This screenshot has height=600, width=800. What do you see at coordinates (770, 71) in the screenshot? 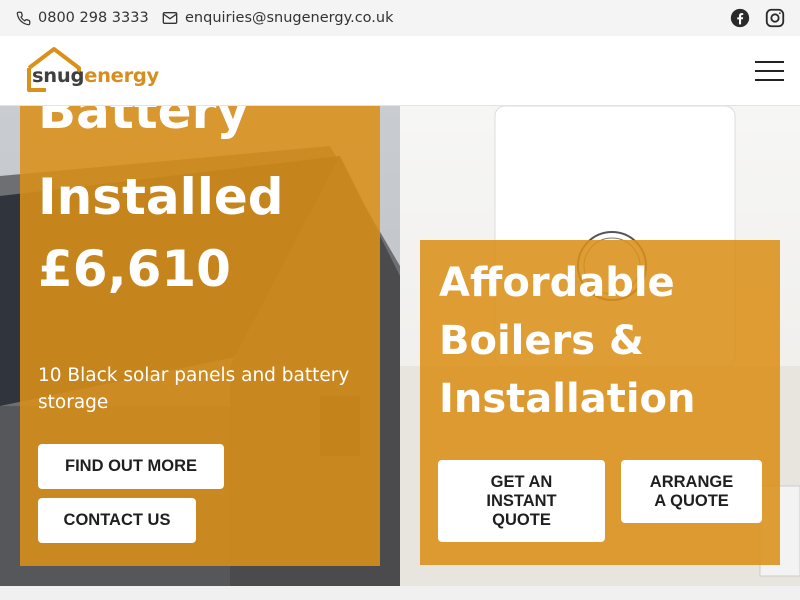
I see `hamburger-menu-icon` at bounding box center [770, 71].